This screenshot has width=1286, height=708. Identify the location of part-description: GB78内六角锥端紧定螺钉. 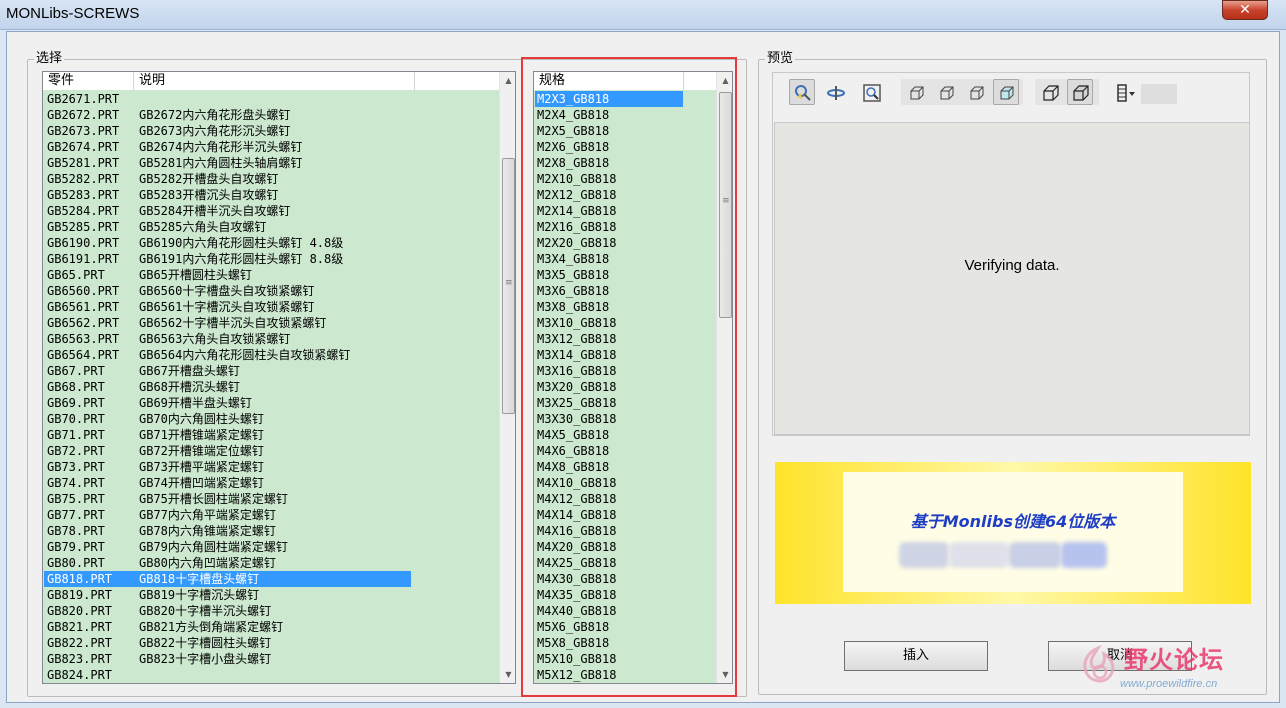
(207, 531).